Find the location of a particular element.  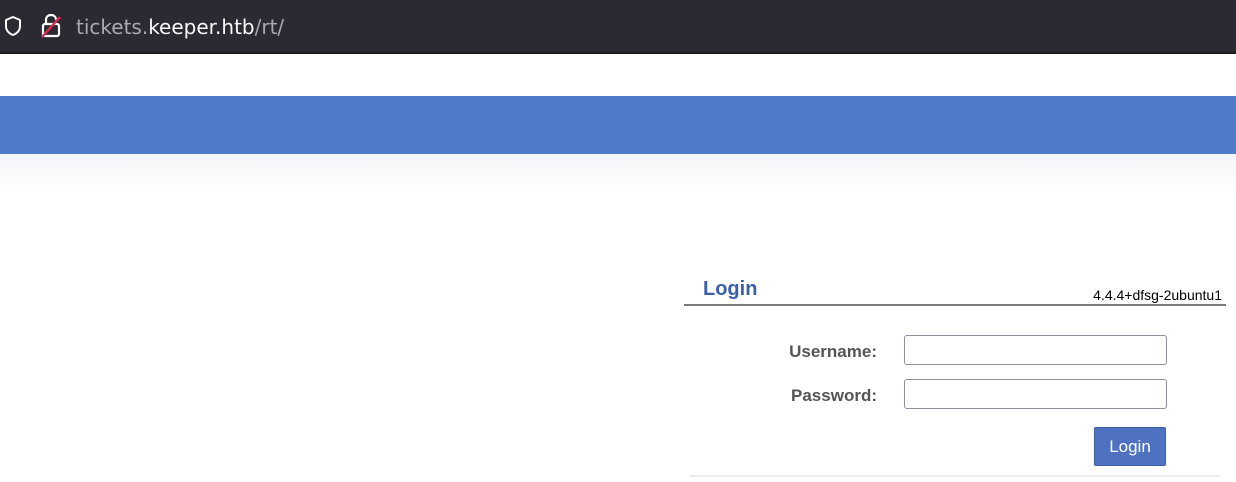

lock-icon is located at coordinates (51, 26).